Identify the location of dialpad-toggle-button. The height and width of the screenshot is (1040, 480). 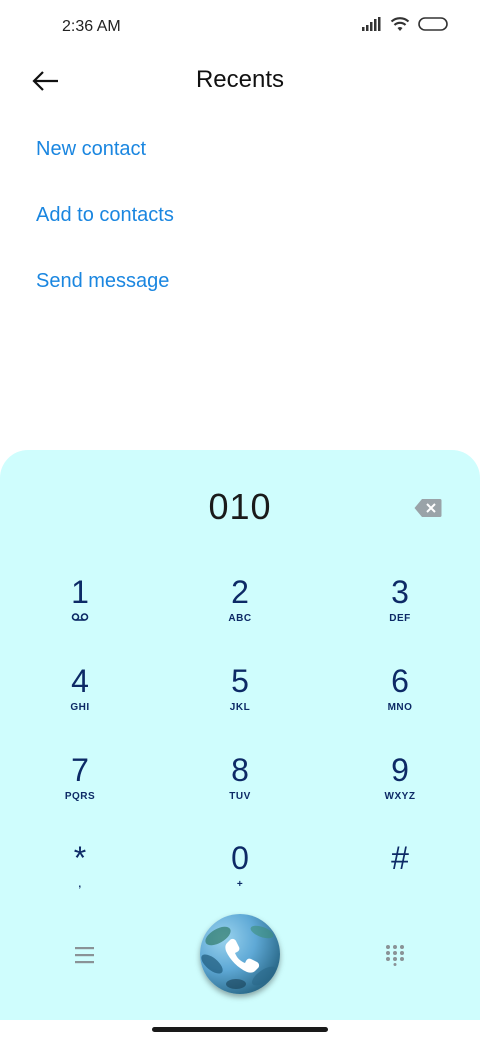
(395, 955).